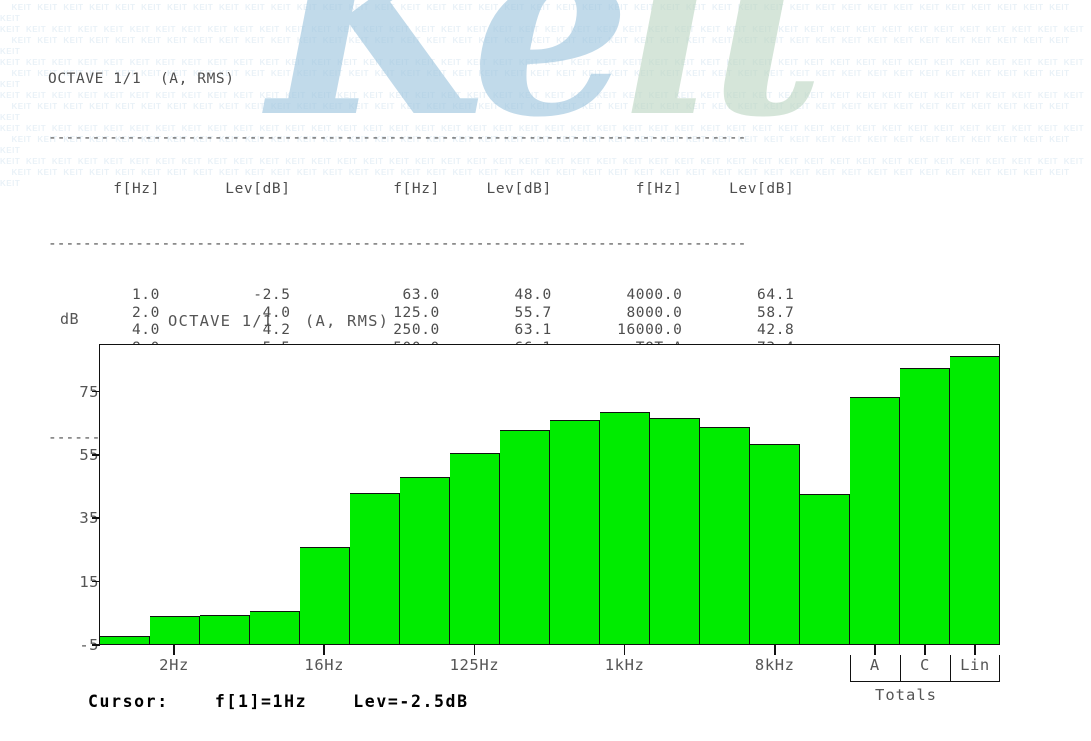  What do you see at coordinates (825, 568) in the screenshot?
I see `bar-16000.0` at bounding box center [825, 568].